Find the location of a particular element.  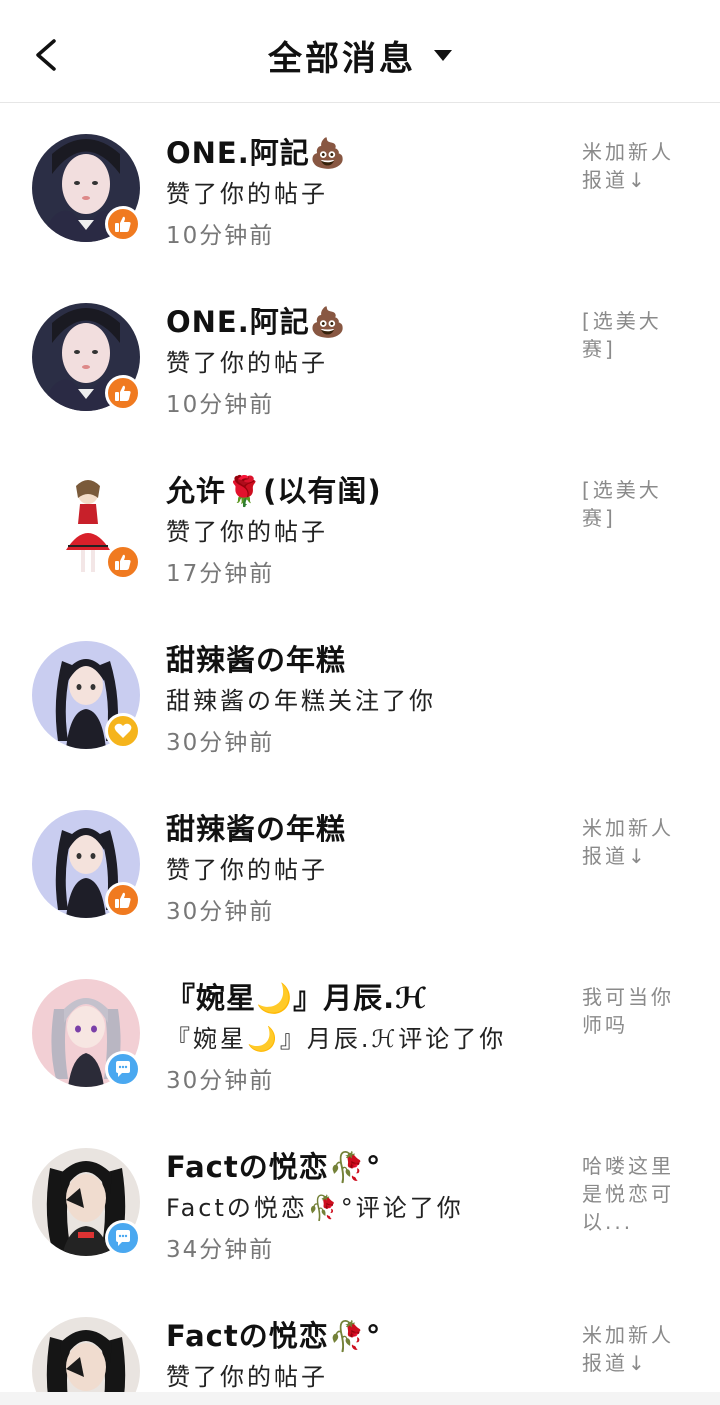

timestamp: 17分钟前 is located at coordinates (220, 574).